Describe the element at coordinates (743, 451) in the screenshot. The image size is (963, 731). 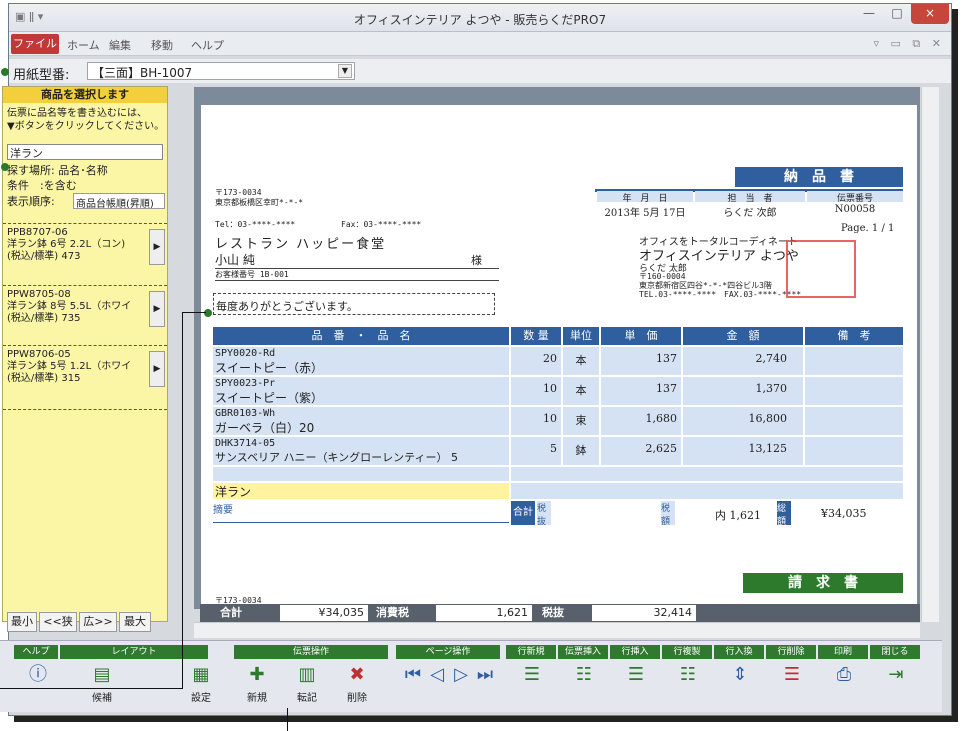
I see `item-amount: 13,125` at that location.